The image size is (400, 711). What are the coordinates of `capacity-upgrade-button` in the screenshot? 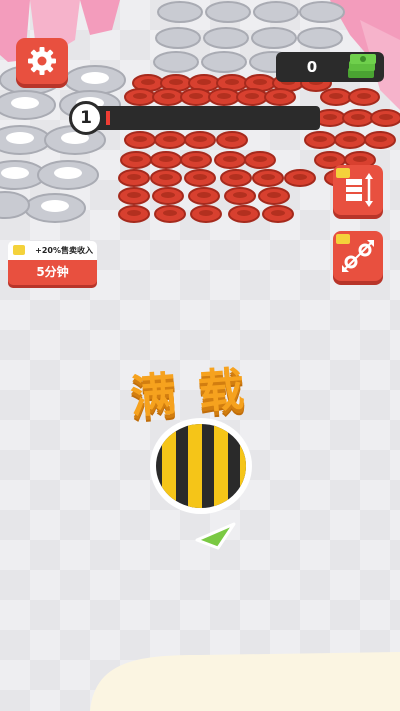 It's located at (358, 190).